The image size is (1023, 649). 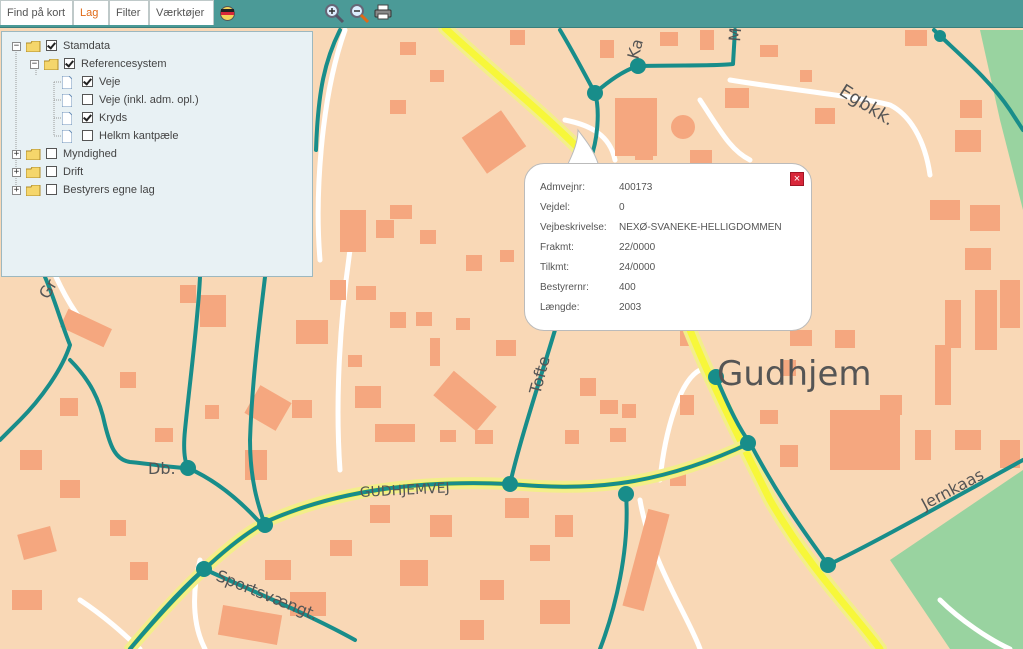 I want to click on popup-key: Tilkmt:, so click(x=555, y=267).